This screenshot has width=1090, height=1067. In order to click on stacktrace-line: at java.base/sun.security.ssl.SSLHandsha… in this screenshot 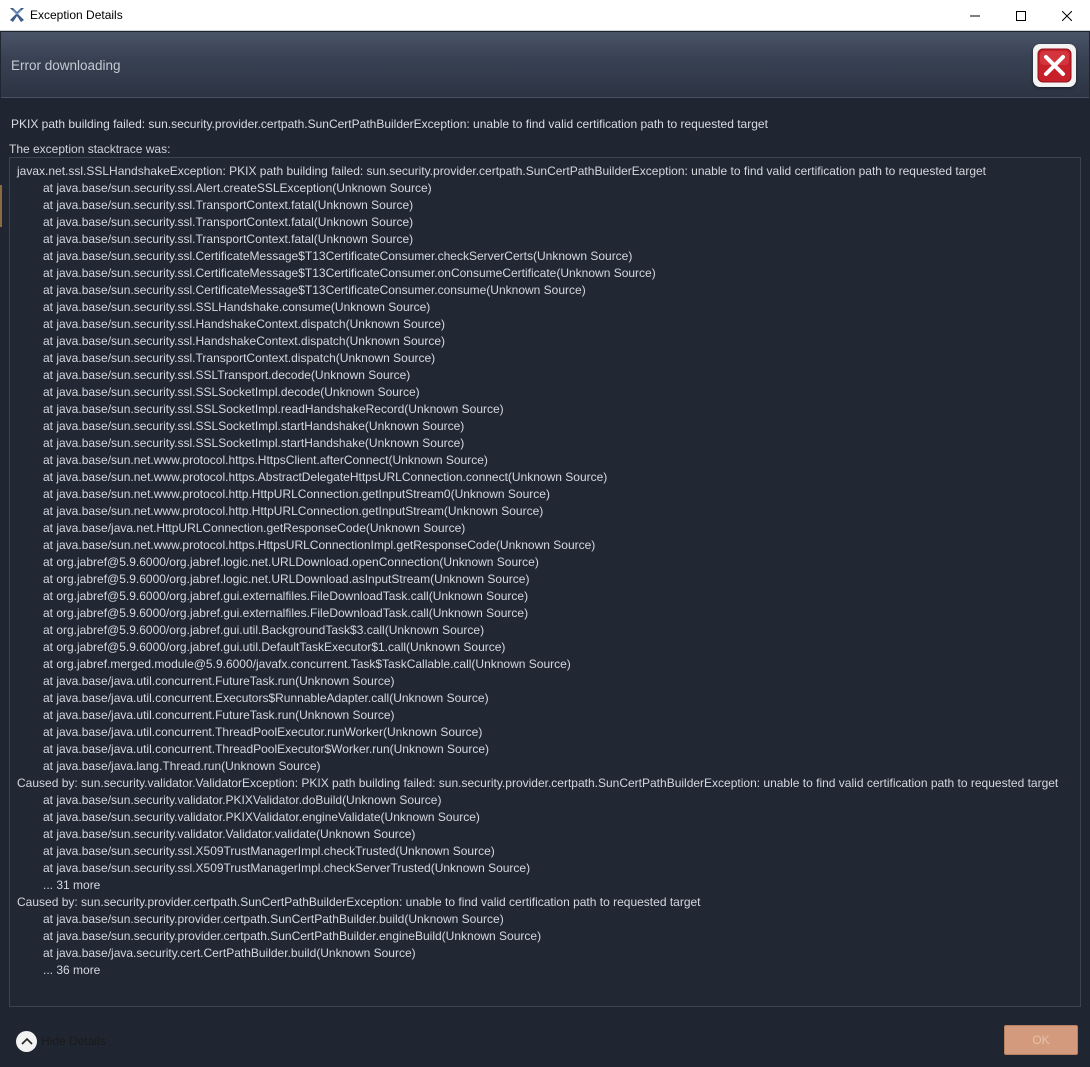, I will do `click(237, 307)`.